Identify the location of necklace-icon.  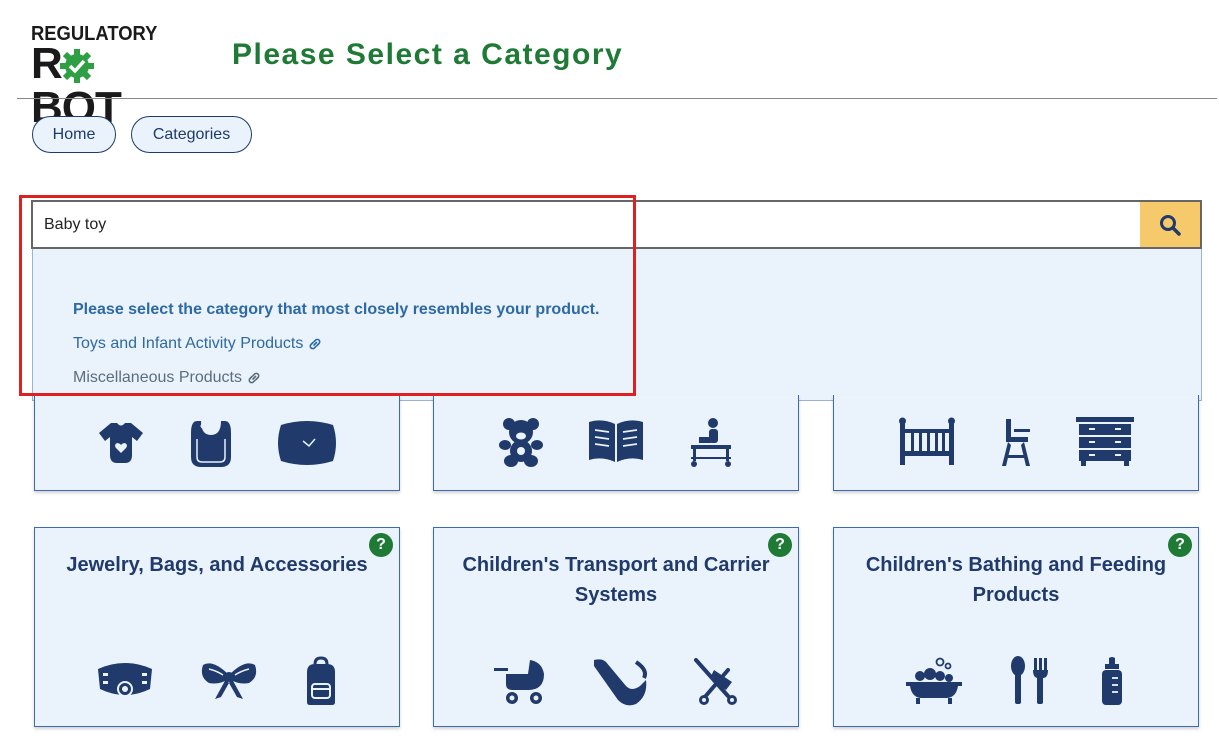
(125, 680).